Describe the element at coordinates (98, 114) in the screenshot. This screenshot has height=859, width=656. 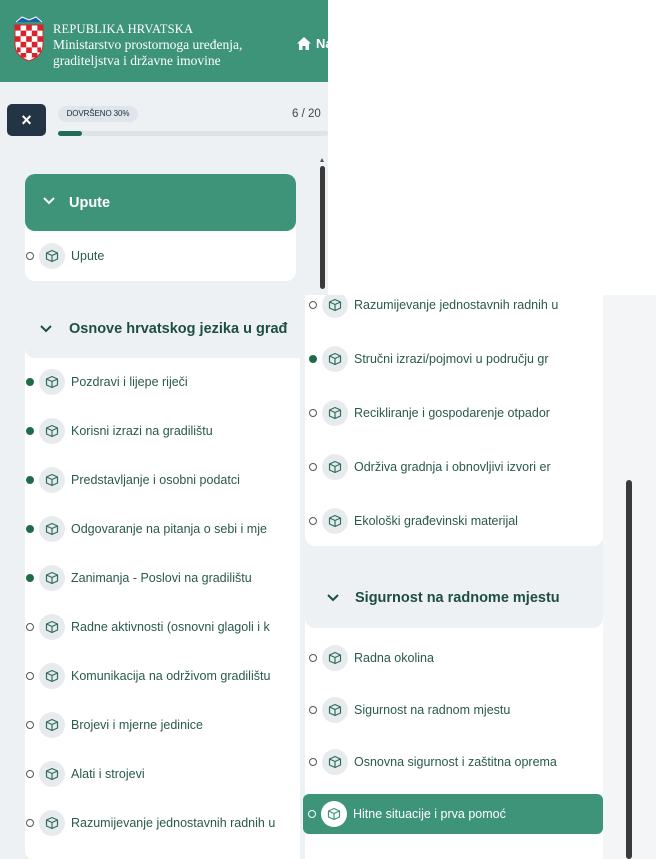
I see `progress-badge: DOVRŠENO 30%` at that location.